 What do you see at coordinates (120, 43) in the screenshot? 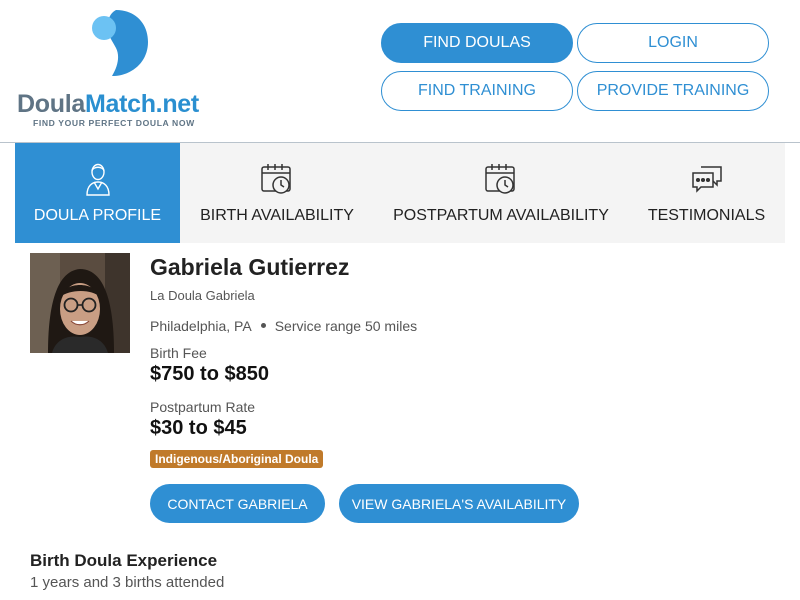
I see `logo-mark-icon` at bounding box center [120, 43].